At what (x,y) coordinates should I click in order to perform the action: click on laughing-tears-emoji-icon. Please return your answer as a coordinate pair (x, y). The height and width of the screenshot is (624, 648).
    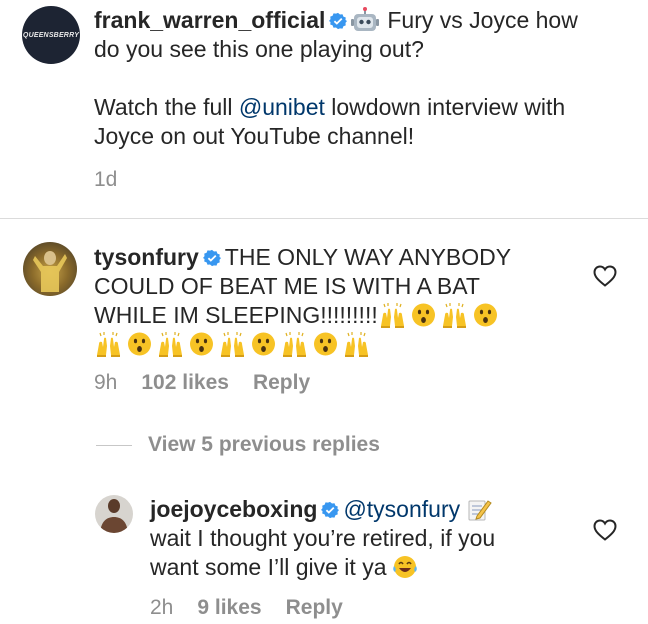
    Looking at the image, I should click on (405, 567).